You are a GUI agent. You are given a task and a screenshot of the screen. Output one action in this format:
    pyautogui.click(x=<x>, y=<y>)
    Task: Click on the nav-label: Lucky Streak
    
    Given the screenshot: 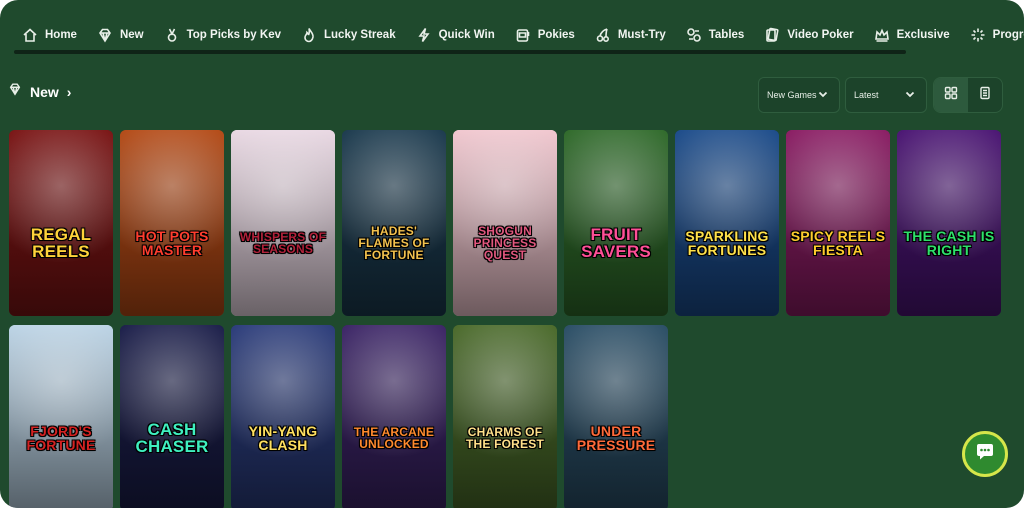 What is the action you would take?
    pyautogui.click(x=360, y=35)
    